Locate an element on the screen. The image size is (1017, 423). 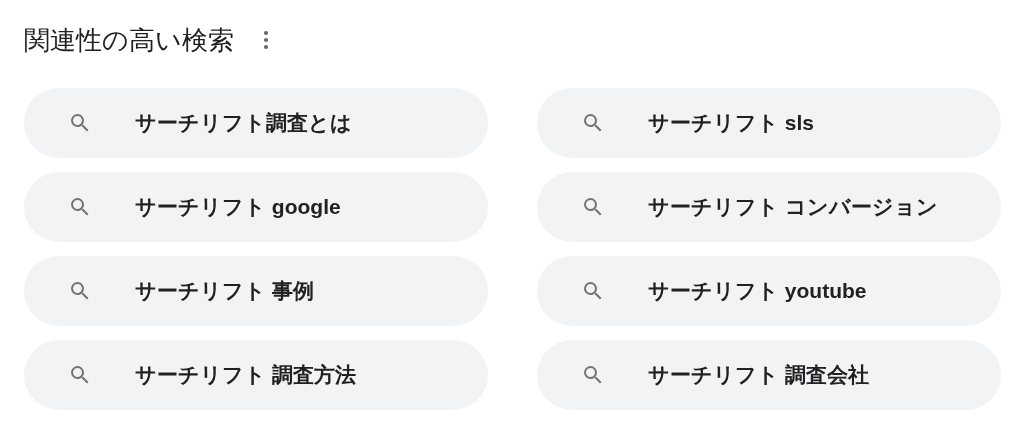
section-heading: 関連性の高い検索 is located at coordinates (129, 40).